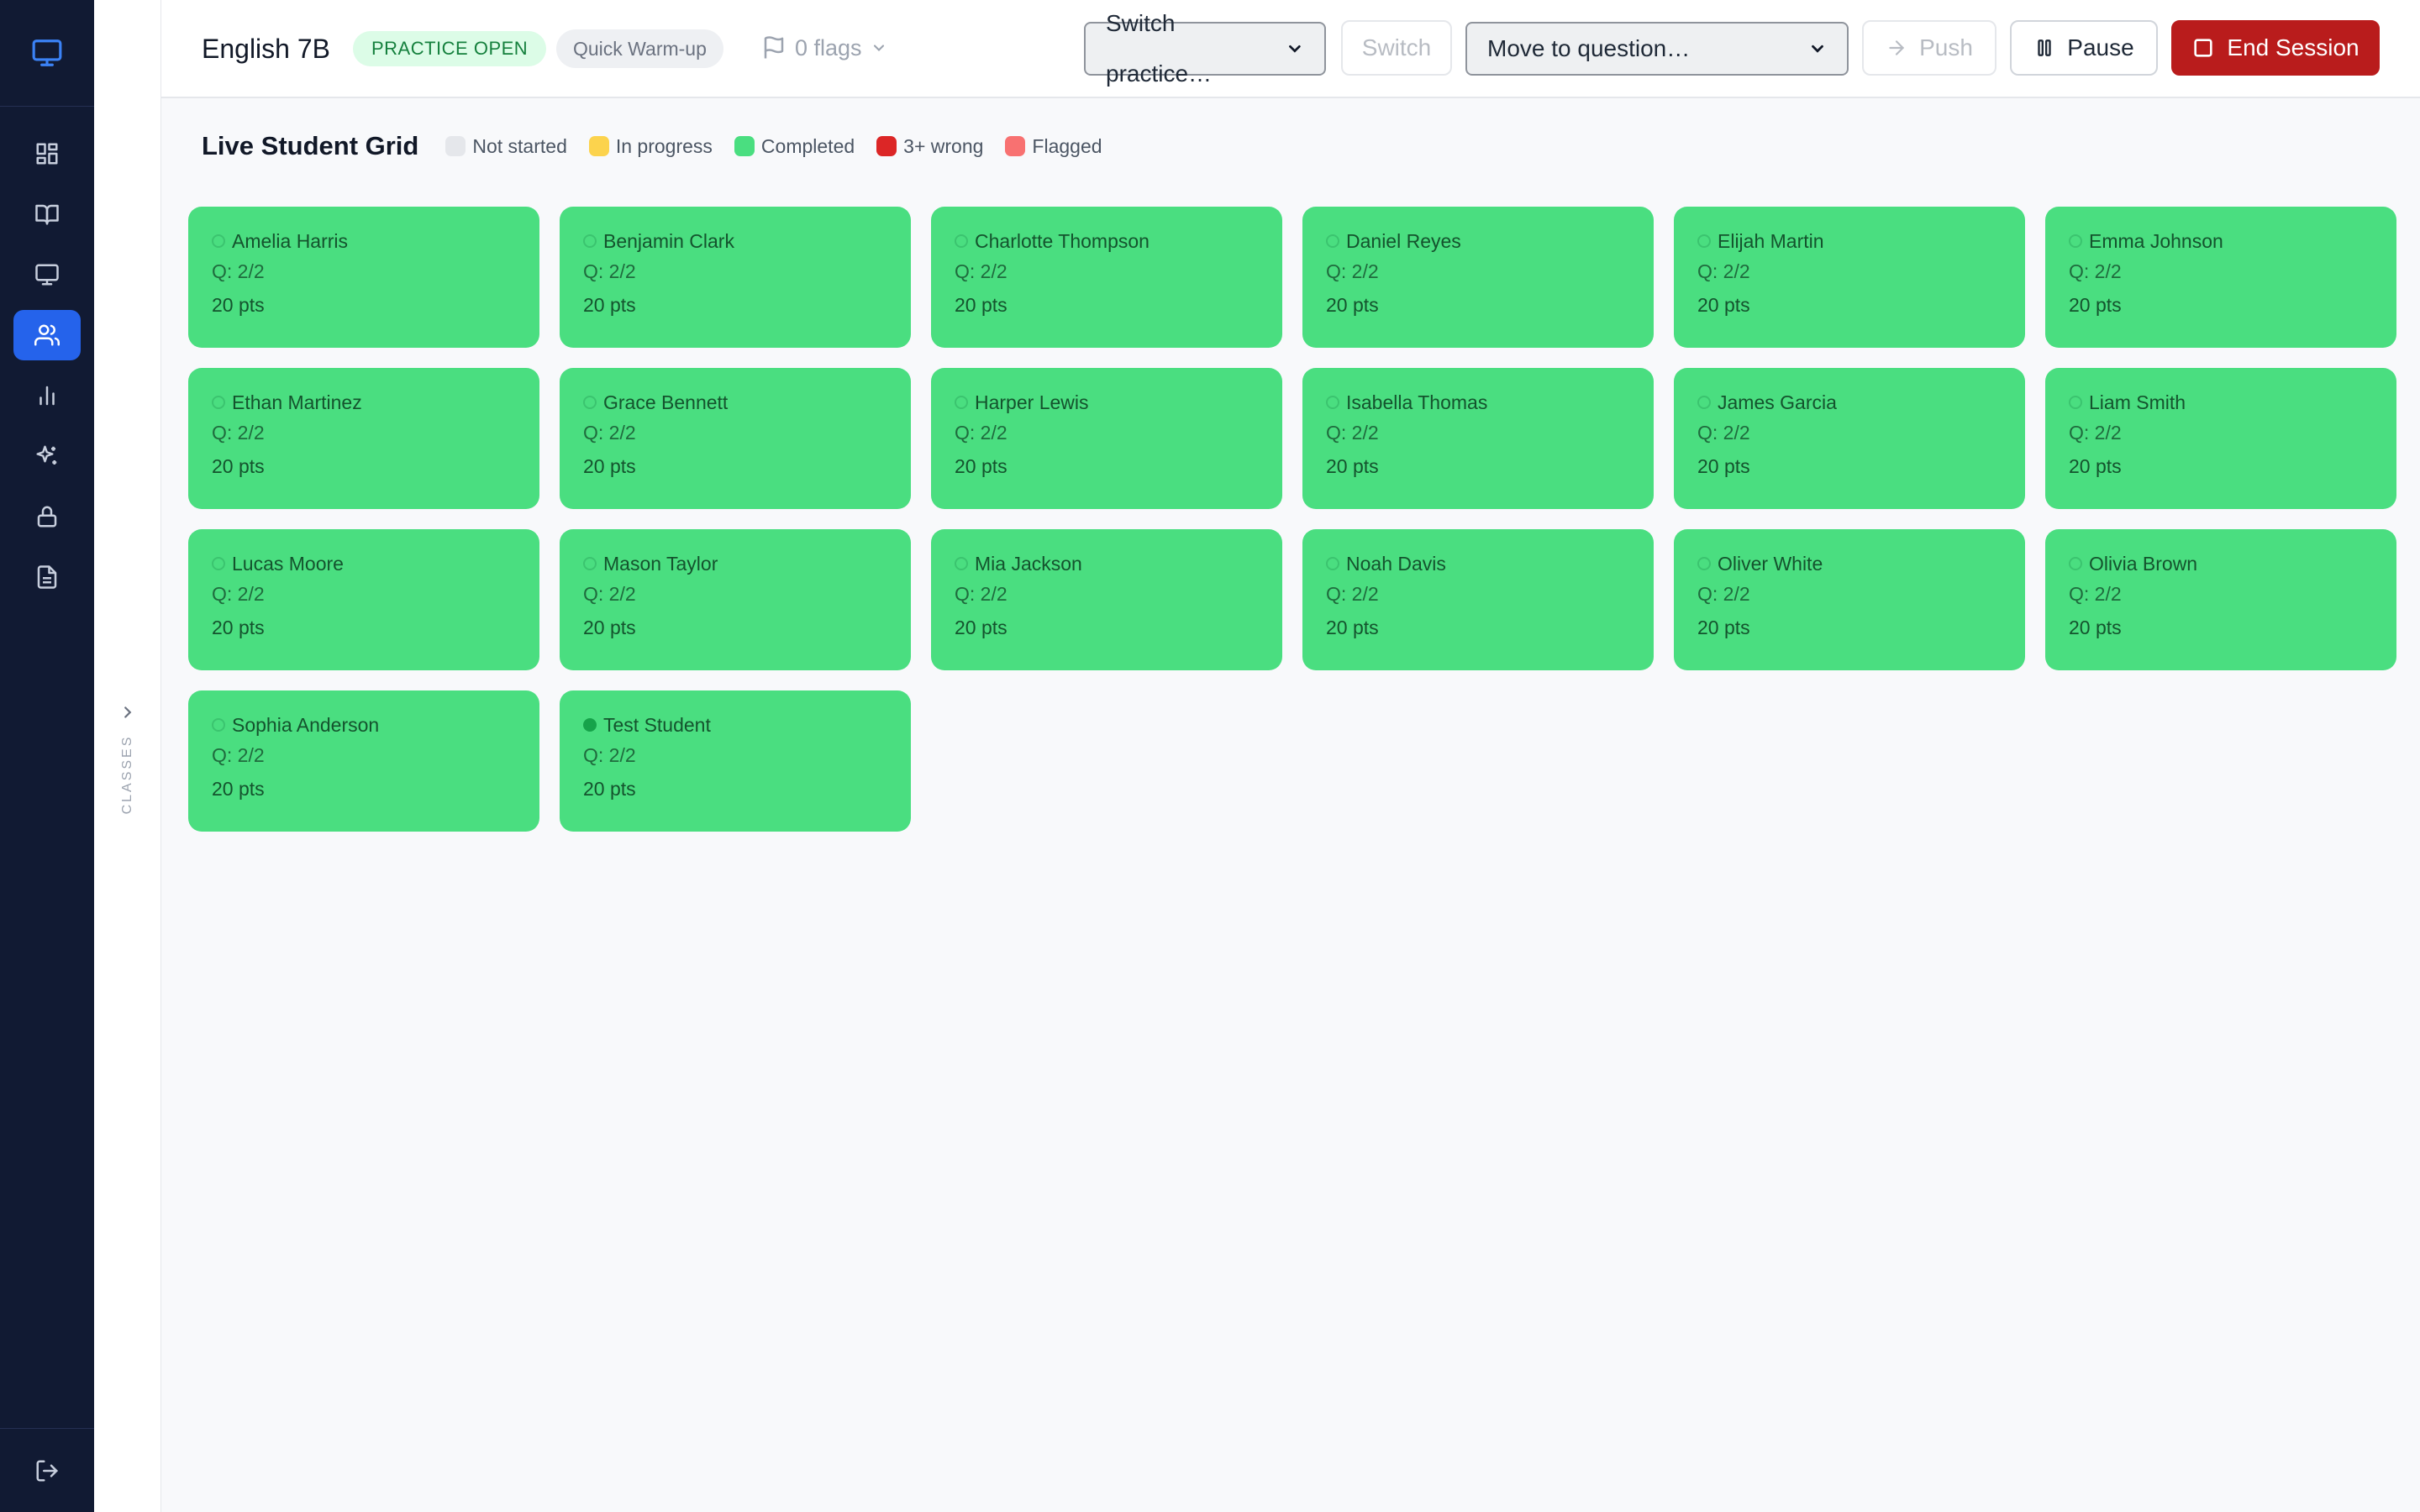 The image size is (2420, 1512). What do you see at coordinates (2293, 47) in the screenshot?
I see `end-session-label: End Session` at bounding box center [2293, 47].